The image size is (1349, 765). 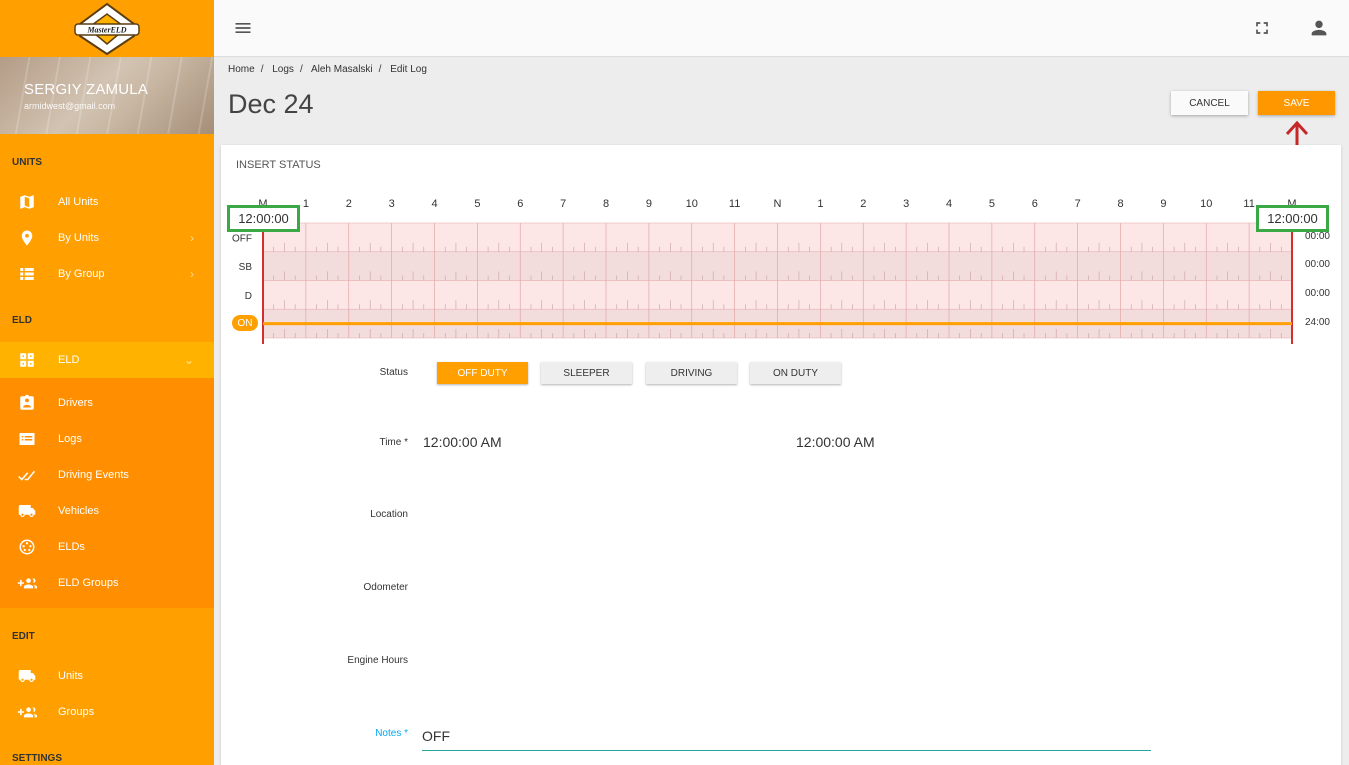 I want to click on active-status-badge: ON, so click(x=245, y=323).